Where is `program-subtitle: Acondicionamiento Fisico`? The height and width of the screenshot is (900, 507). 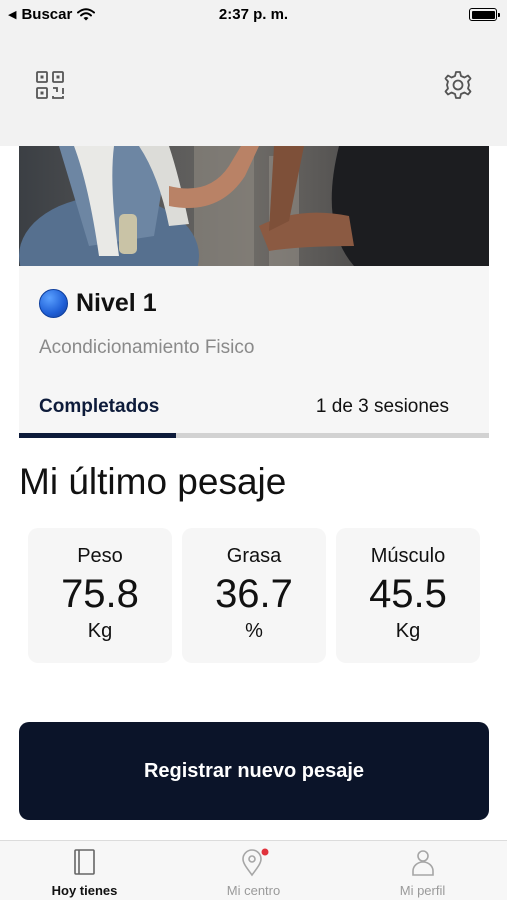
program-subtitle: Acondicionamiento Fisico is located at coordinates (147, 347).